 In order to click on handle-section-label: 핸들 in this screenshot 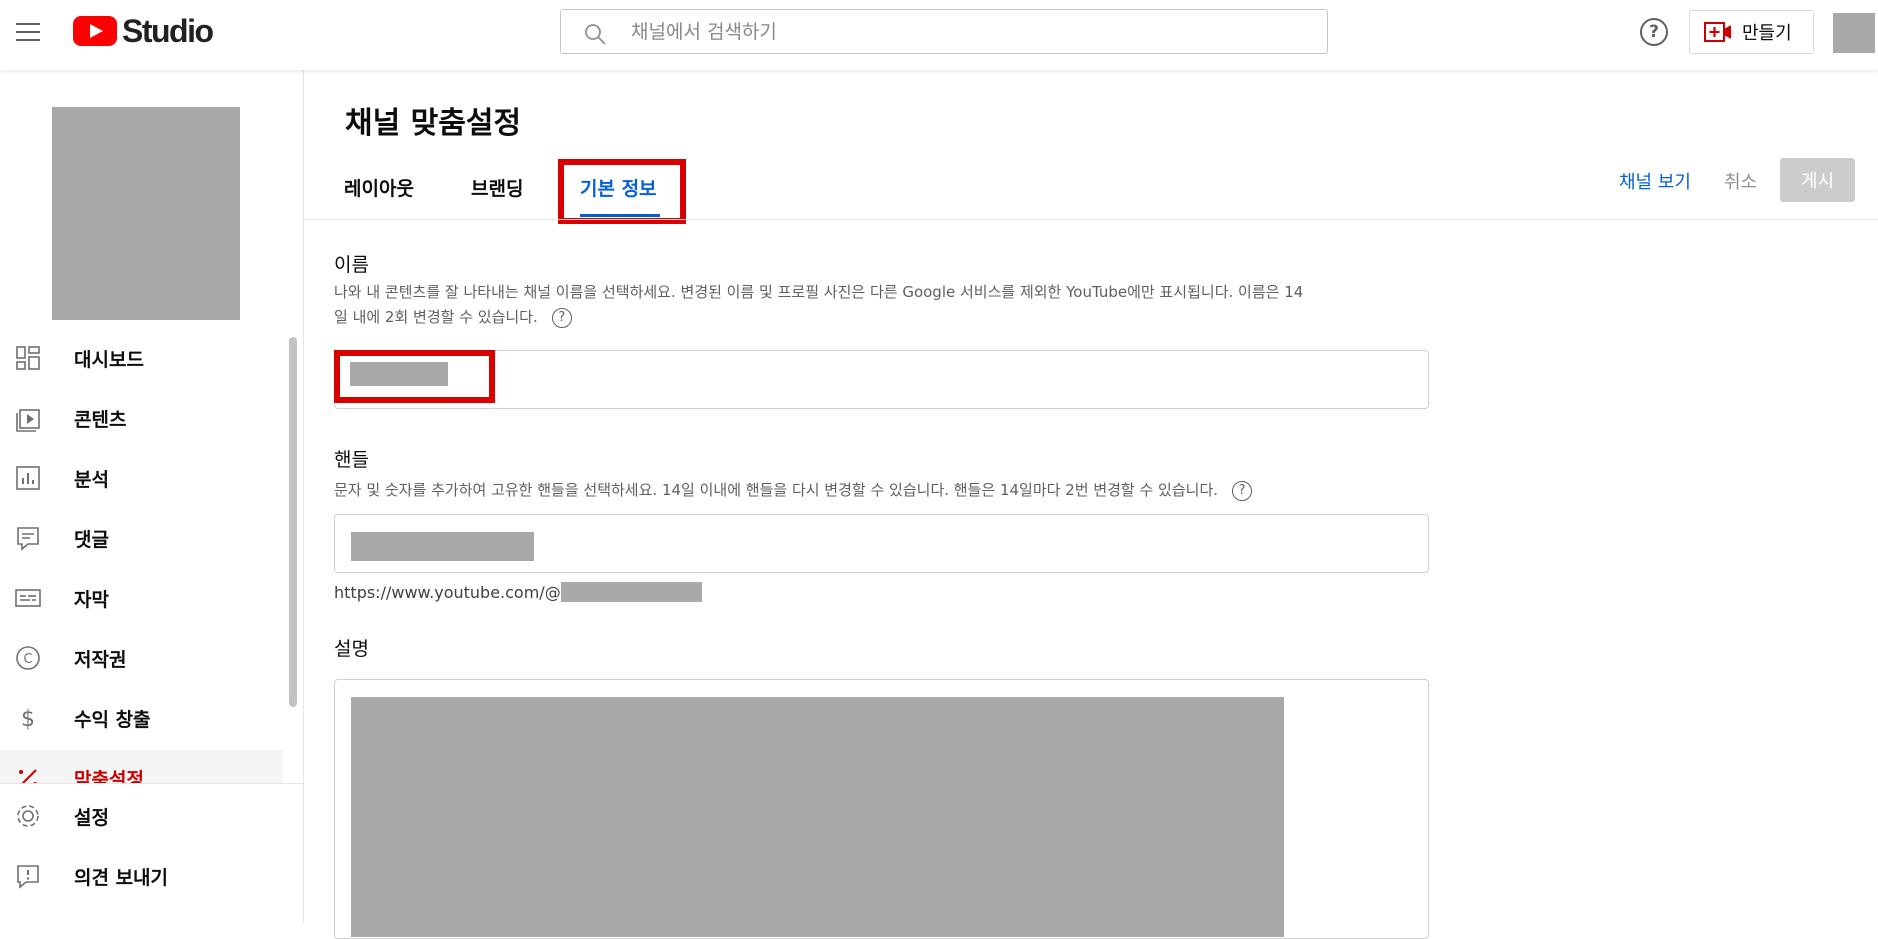, I will do `click(351, 460)`.